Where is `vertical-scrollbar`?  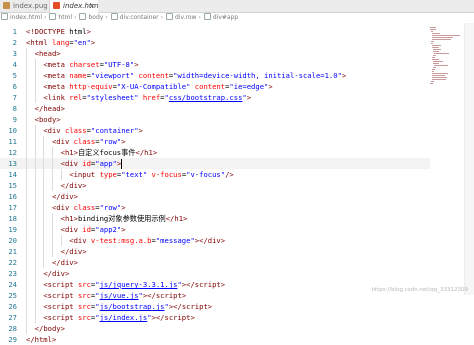
vertical-scrollbar is located at coordinates (469, 159).